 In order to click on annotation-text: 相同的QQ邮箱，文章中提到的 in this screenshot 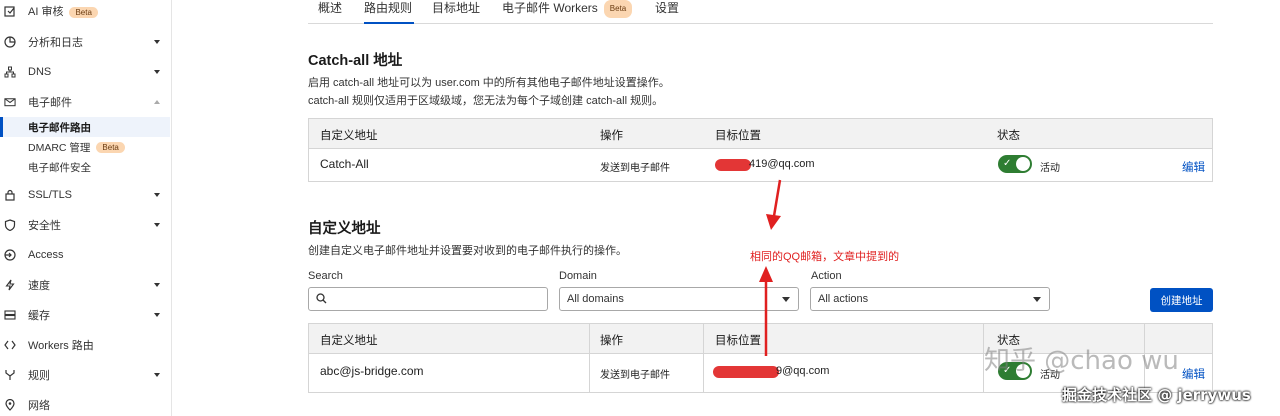, I will do `click(825, 257)`.